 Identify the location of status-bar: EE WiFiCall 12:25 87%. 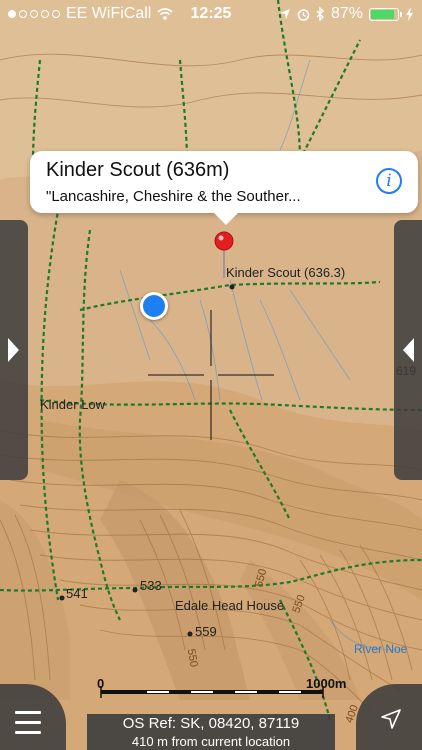
(211, 15).